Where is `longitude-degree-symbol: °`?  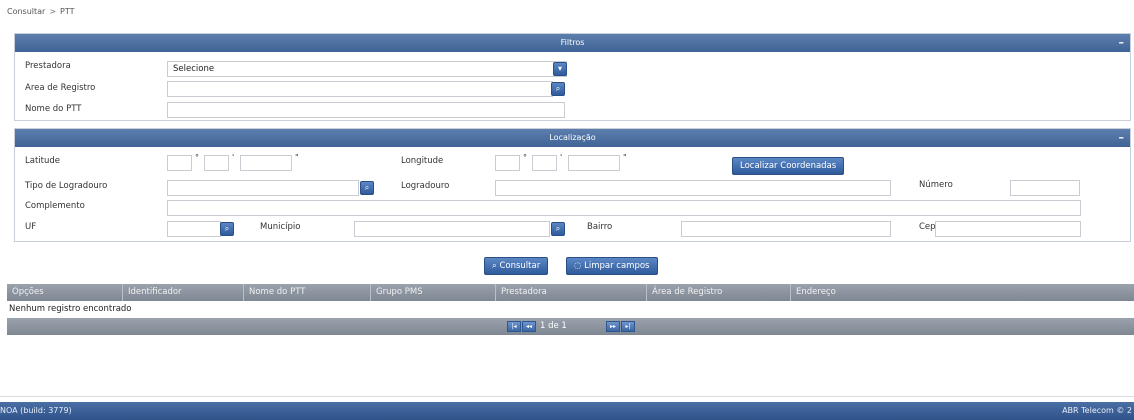 longitude-degree-symbol: ° is located at coordinates (525, 157).